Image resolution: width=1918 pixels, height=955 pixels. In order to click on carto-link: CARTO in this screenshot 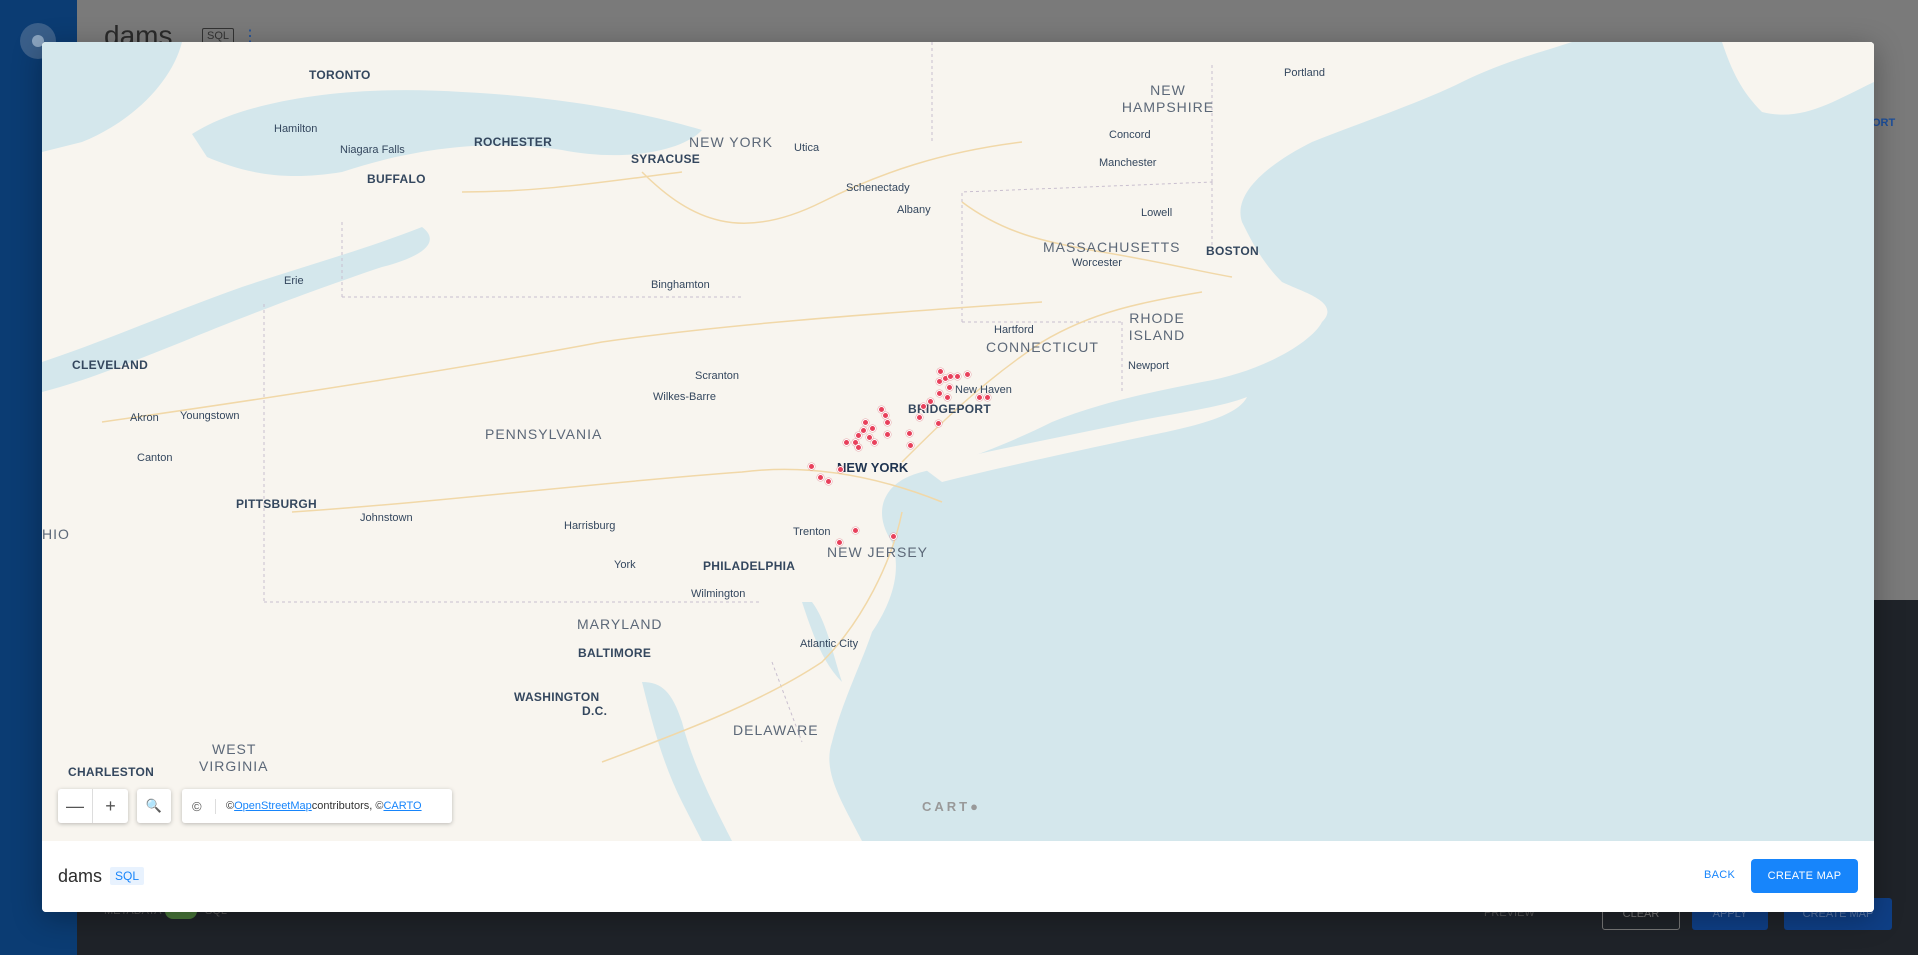, I will do `click(402, 806)`.